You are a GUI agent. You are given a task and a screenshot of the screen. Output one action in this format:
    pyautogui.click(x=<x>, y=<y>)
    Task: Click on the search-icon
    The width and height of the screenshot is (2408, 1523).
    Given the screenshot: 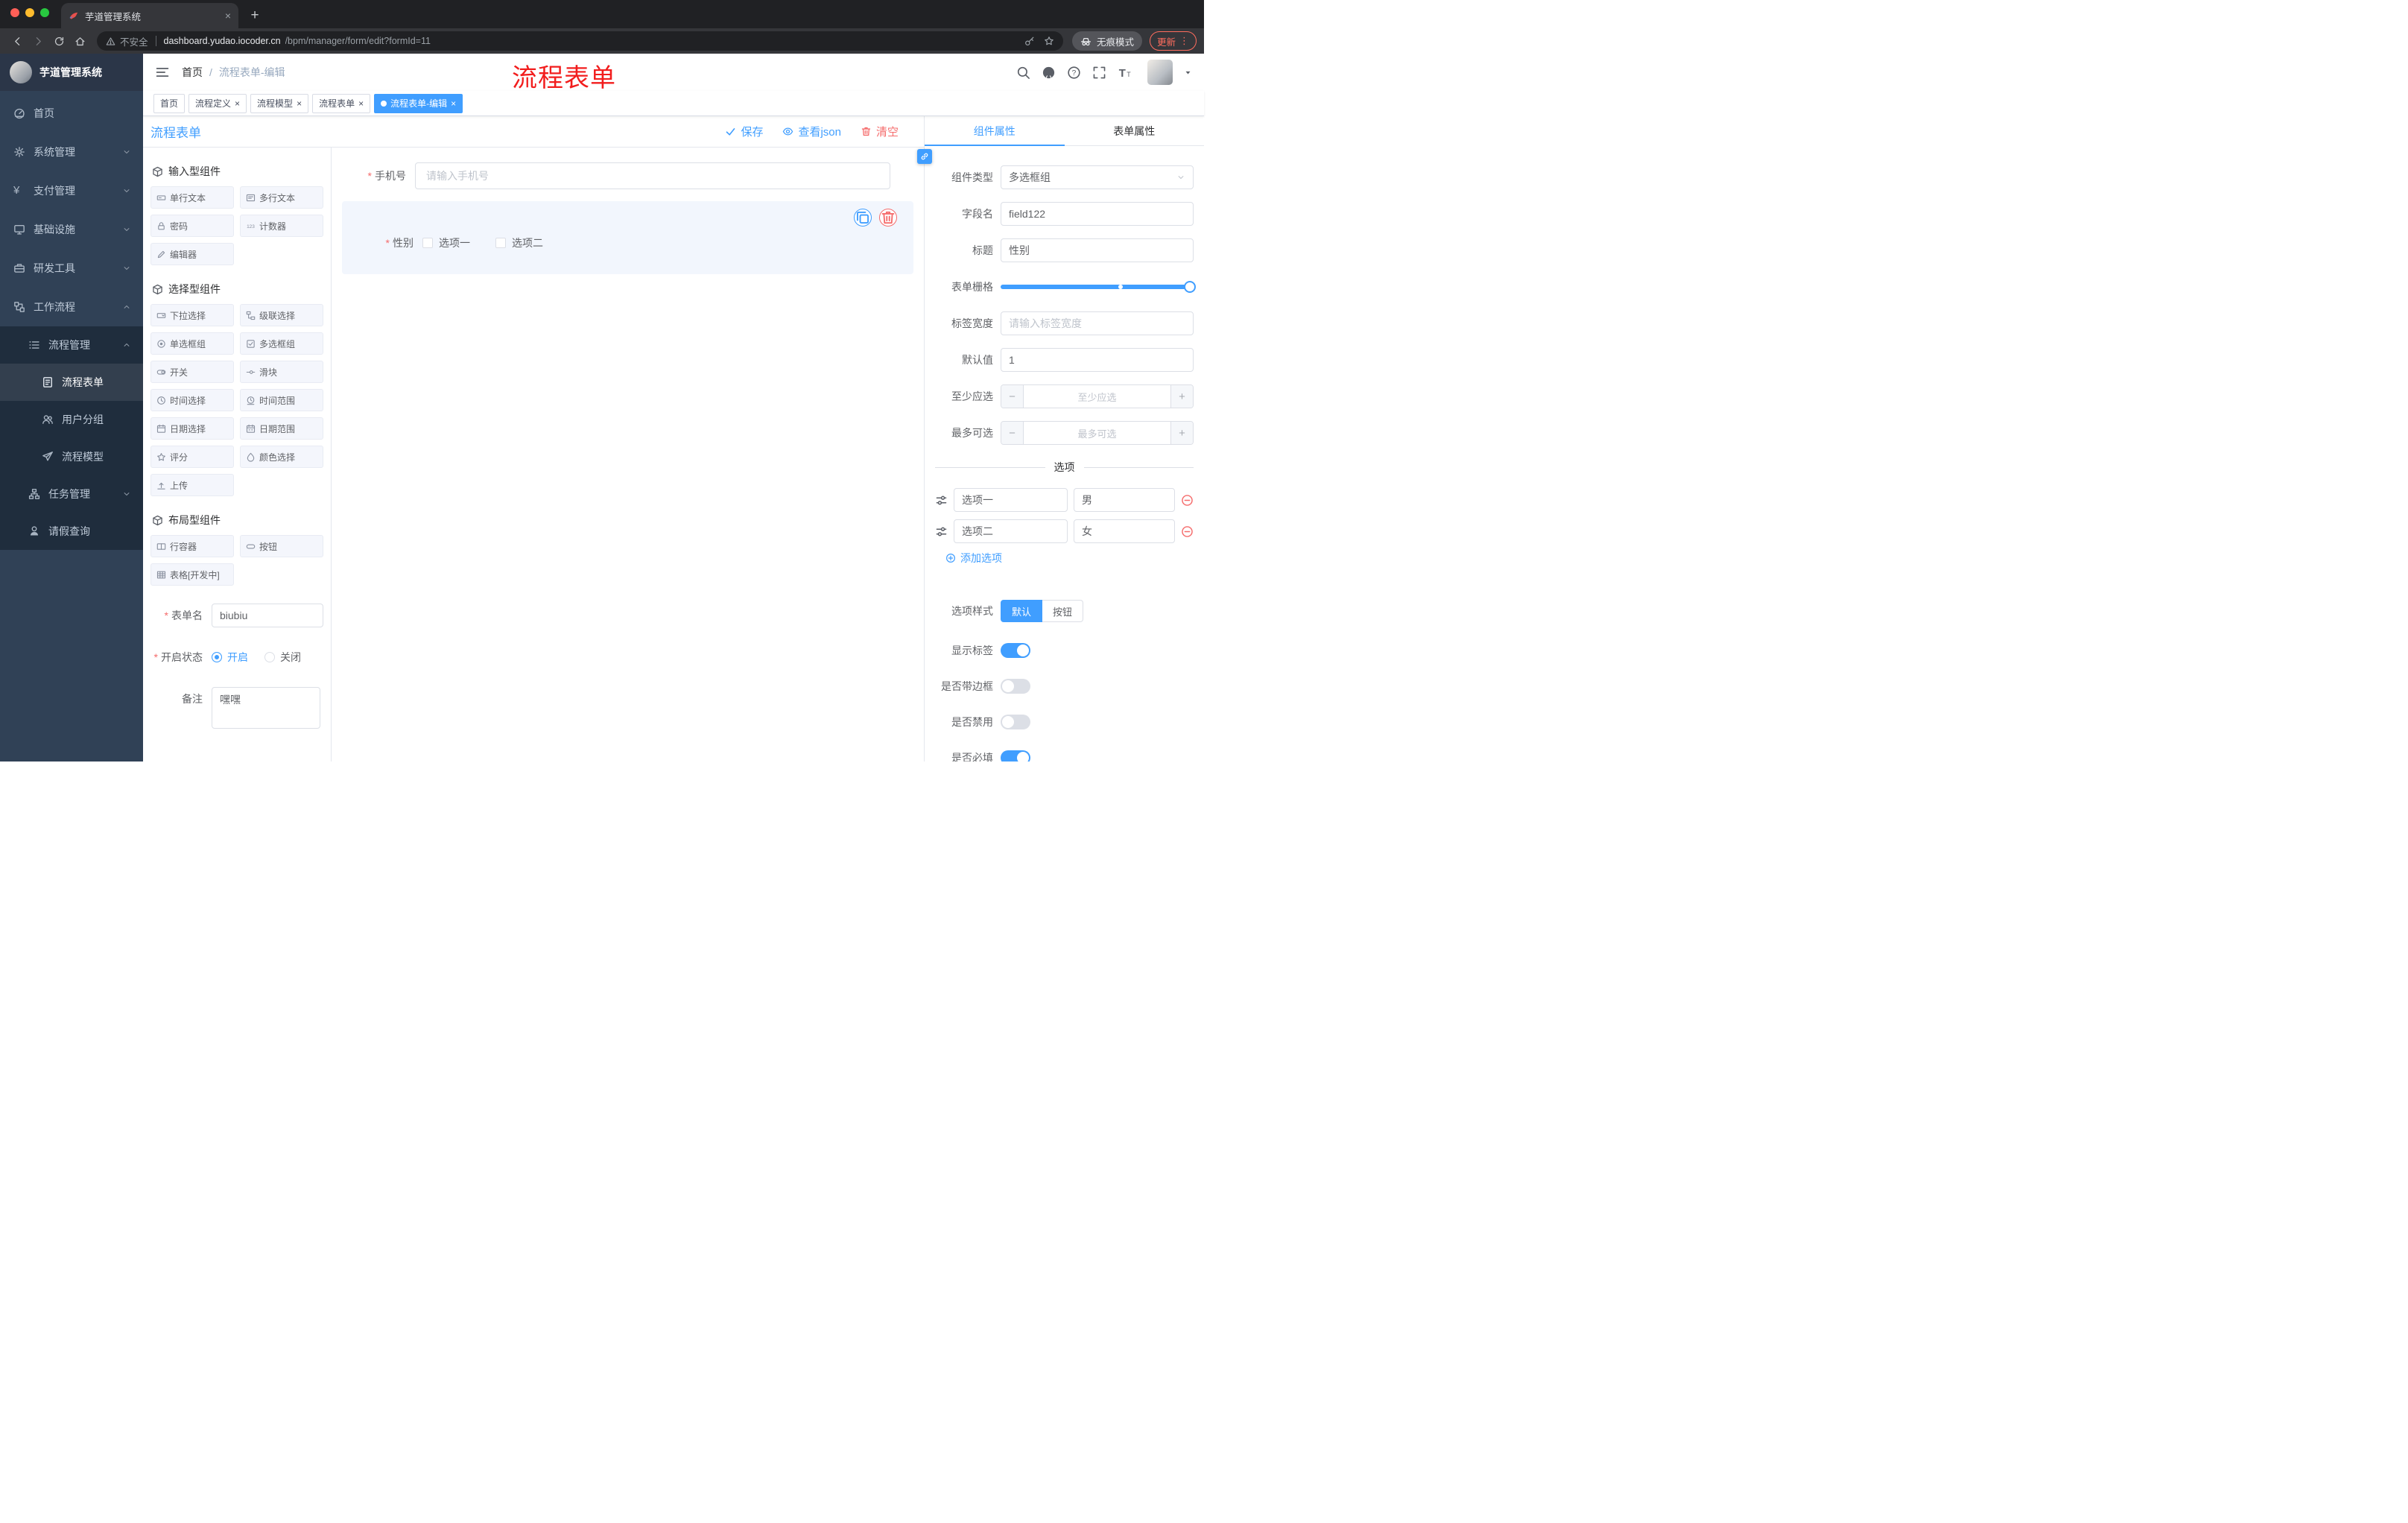 What is the action you would take?
    pyautogui.click(x=1023, y=73)
    